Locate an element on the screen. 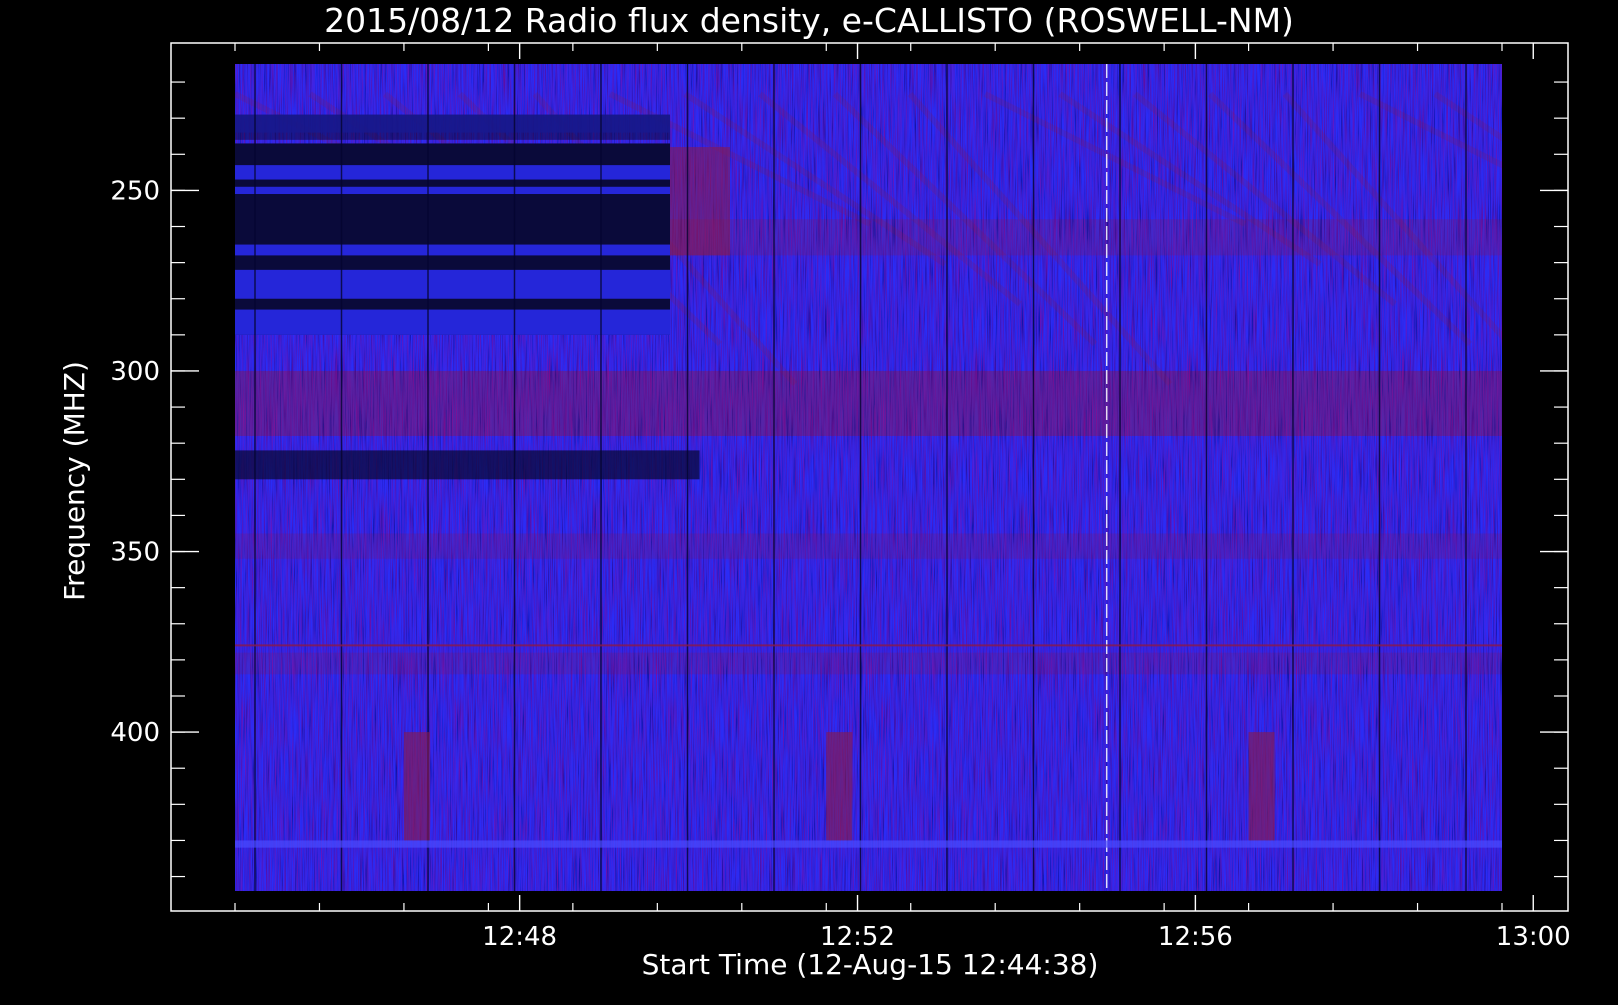 This screenshot has width=1618, height=1005. y-tick-label: 300 is located at coordinates (135, 372).